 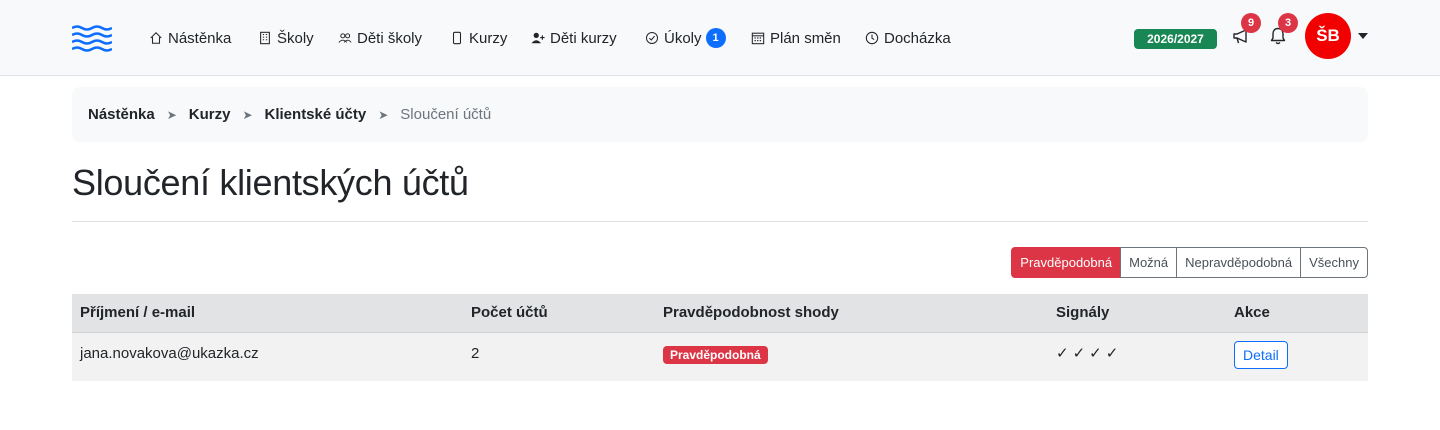 I want to click on probability-badge: Pravděpodobná, so click(x=715, y=355).